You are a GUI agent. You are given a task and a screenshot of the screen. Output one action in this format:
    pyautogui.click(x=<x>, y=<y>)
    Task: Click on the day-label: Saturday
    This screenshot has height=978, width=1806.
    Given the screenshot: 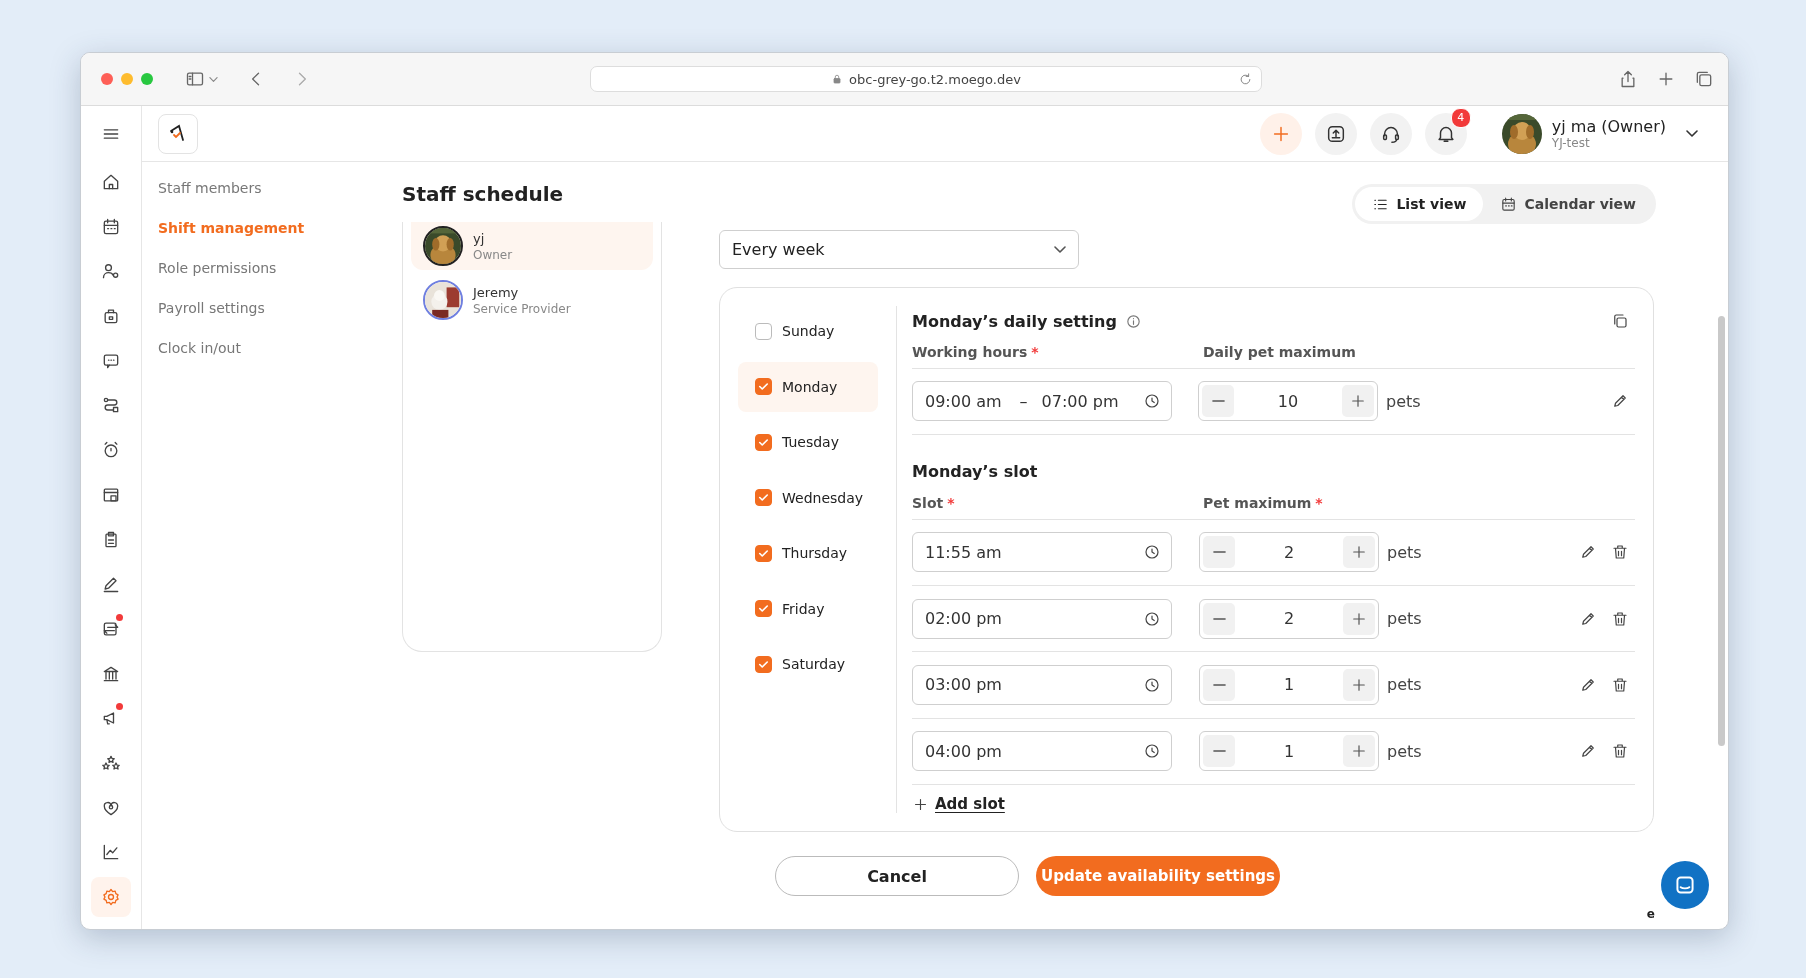 What is the action you would take?
    pyautogui.click(x=814, y=664)
    